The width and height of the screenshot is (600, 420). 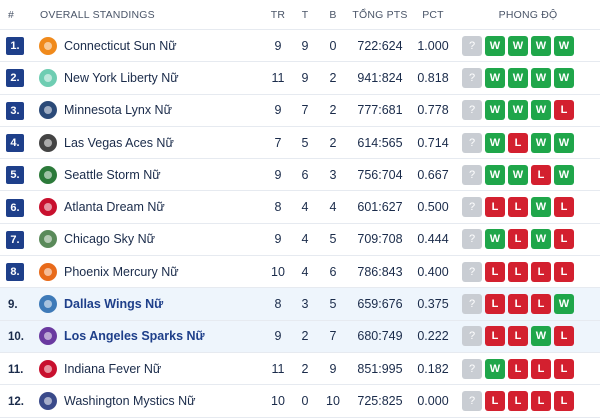 What do you see at coordinates (134, 336) in the screenshot?
I see `team-name-link: Los Angeles Sparks Nữ` at bounding box center [134, 336].